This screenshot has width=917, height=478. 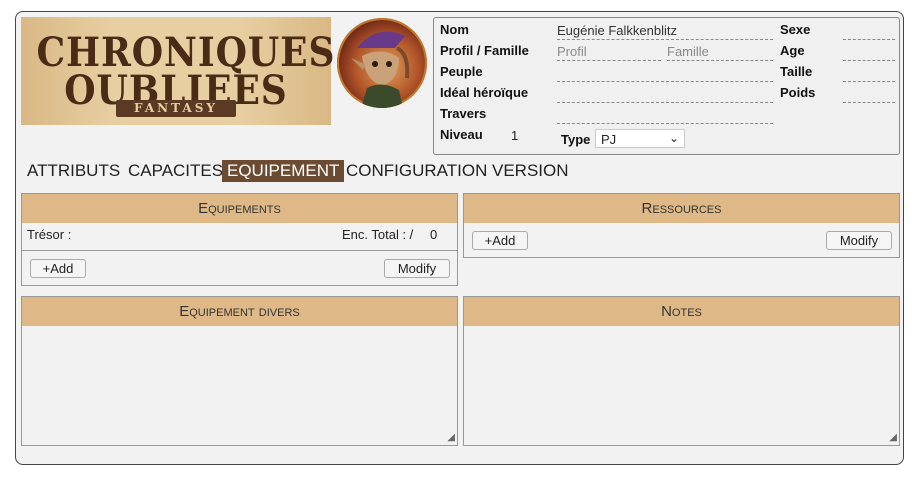 I want to click on type-select: PJ ⌄, so click(x=640, y=138).